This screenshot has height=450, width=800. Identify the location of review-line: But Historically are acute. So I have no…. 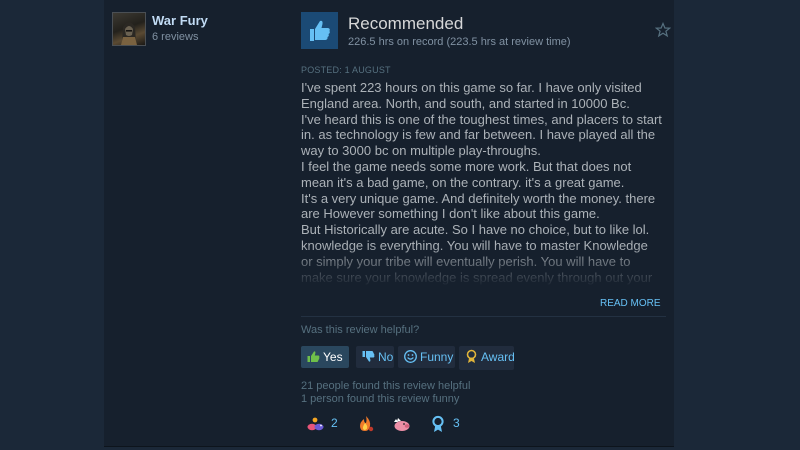
(477, 253).